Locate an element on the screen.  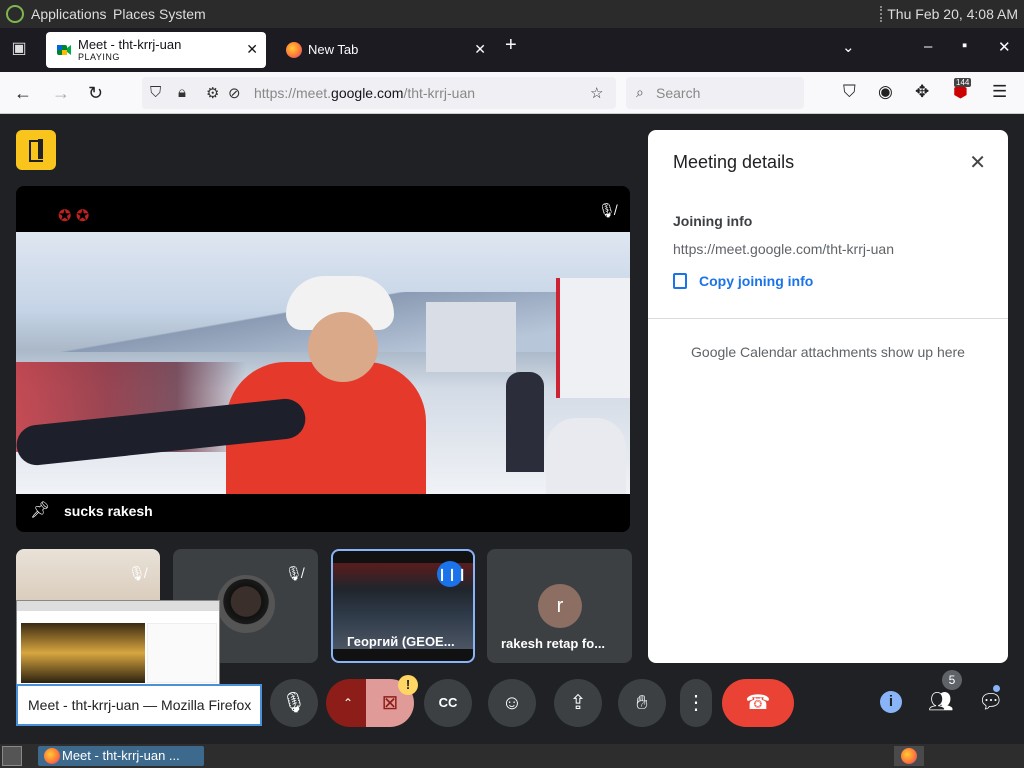
google-meet-favicon-icon is located at coordinates (64, 50).